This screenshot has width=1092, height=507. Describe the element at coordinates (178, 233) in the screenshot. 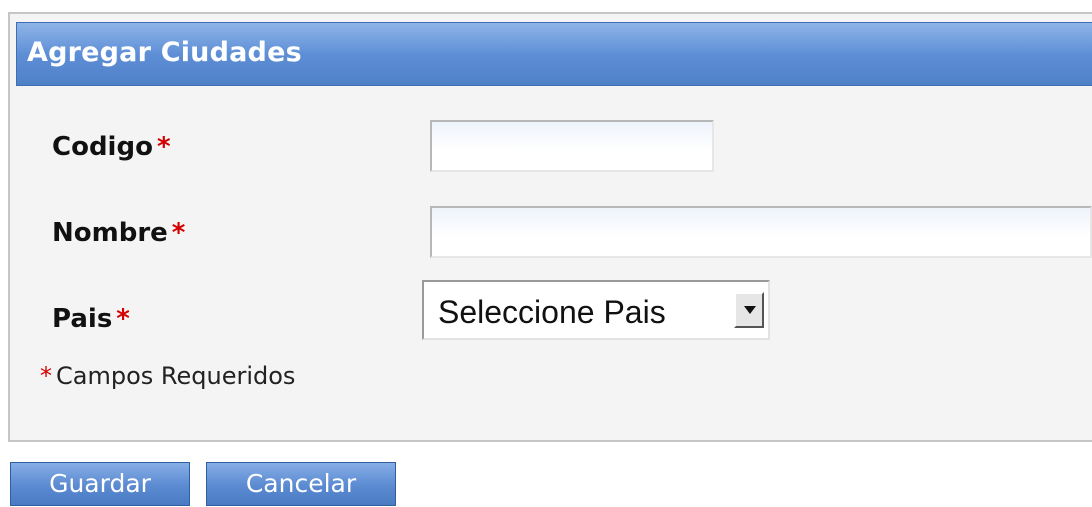

I see `nombre-required-mark: *` at that location.